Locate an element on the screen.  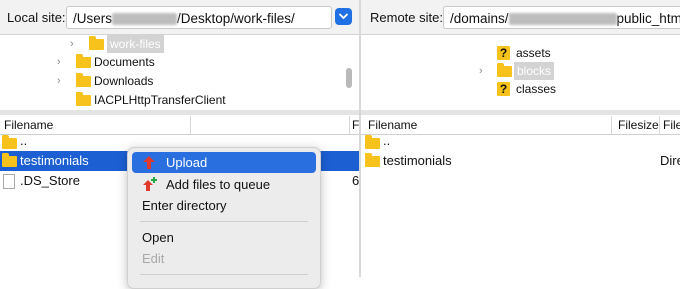
local-tree-label: IACPLHttpTransferClient is located at coordinates (160, 100).